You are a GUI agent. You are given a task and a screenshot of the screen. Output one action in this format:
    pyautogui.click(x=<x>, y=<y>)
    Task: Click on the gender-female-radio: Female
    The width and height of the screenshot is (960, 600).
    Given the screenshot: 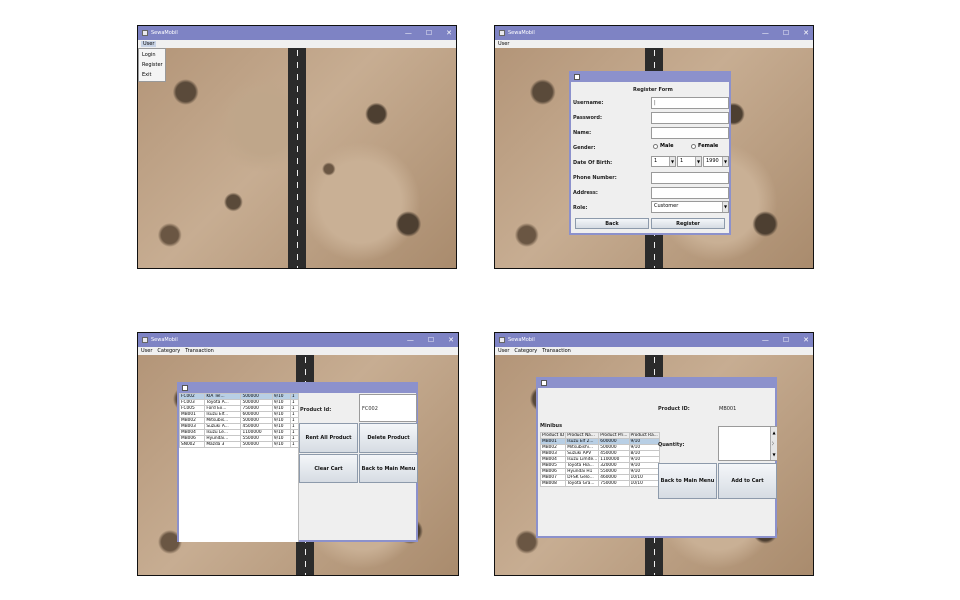 What is the action you would take?
    pyautogui.click(x=704, y=146)
    